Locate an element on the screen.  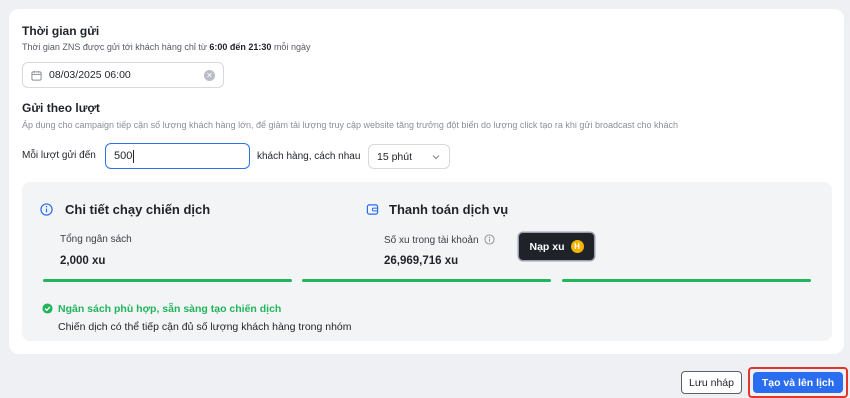
wallet-icon is located at coordinates (372, 209).